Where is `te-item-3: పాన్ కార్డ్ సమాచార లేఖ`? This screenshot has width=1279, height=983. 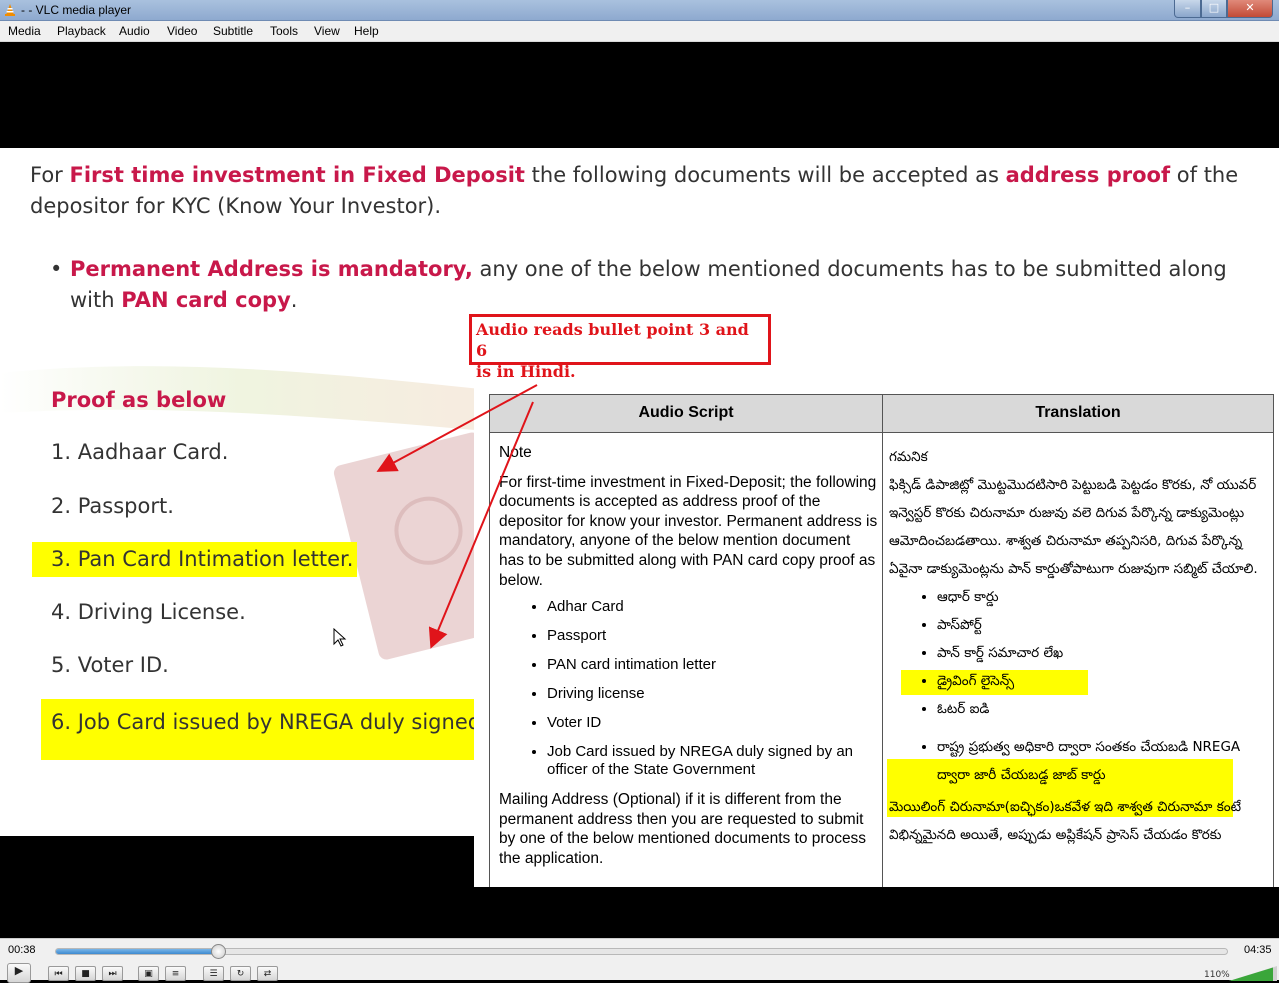 te-item-3: పాన్ కార్డ్ సమాచార లేఖ is located at coordinates (1103, 653).